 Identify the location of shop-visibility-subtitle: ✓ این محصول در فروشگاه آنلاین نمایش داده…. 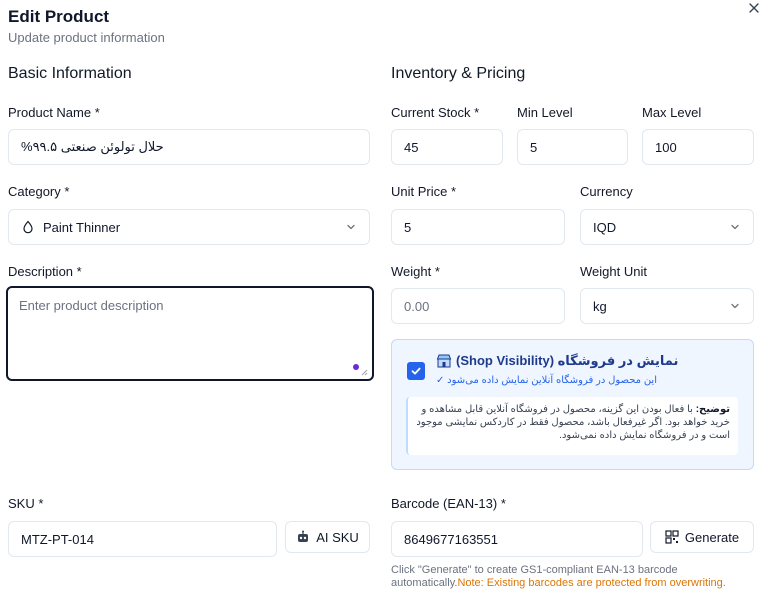
(546, 380).